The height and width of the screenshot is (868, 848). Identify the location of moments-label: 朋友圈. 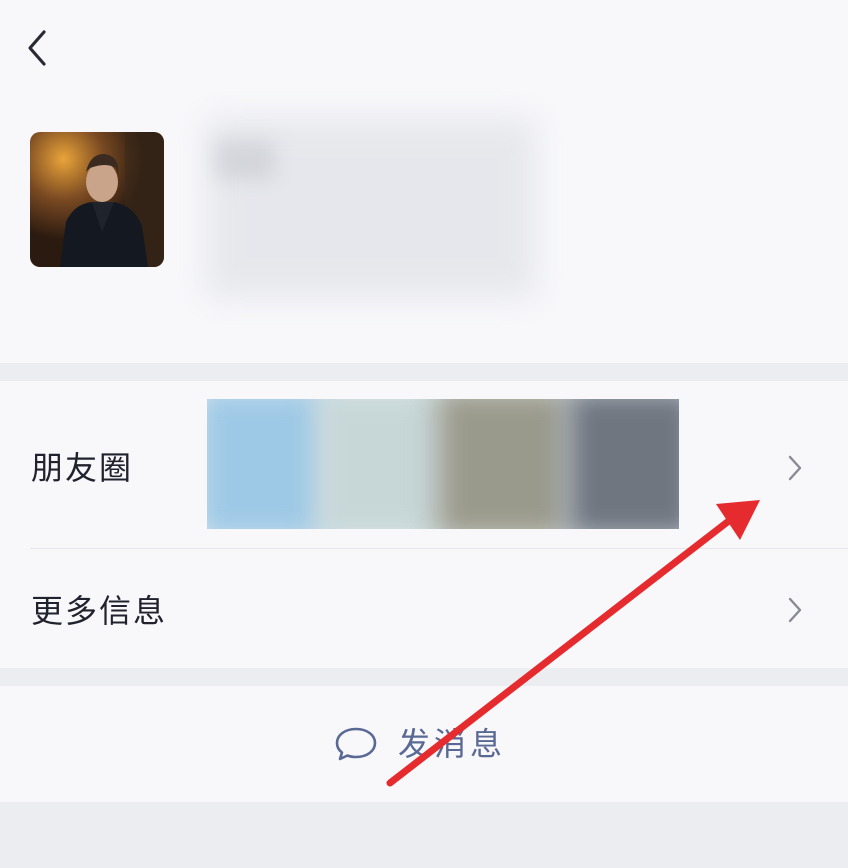
(82, 468).